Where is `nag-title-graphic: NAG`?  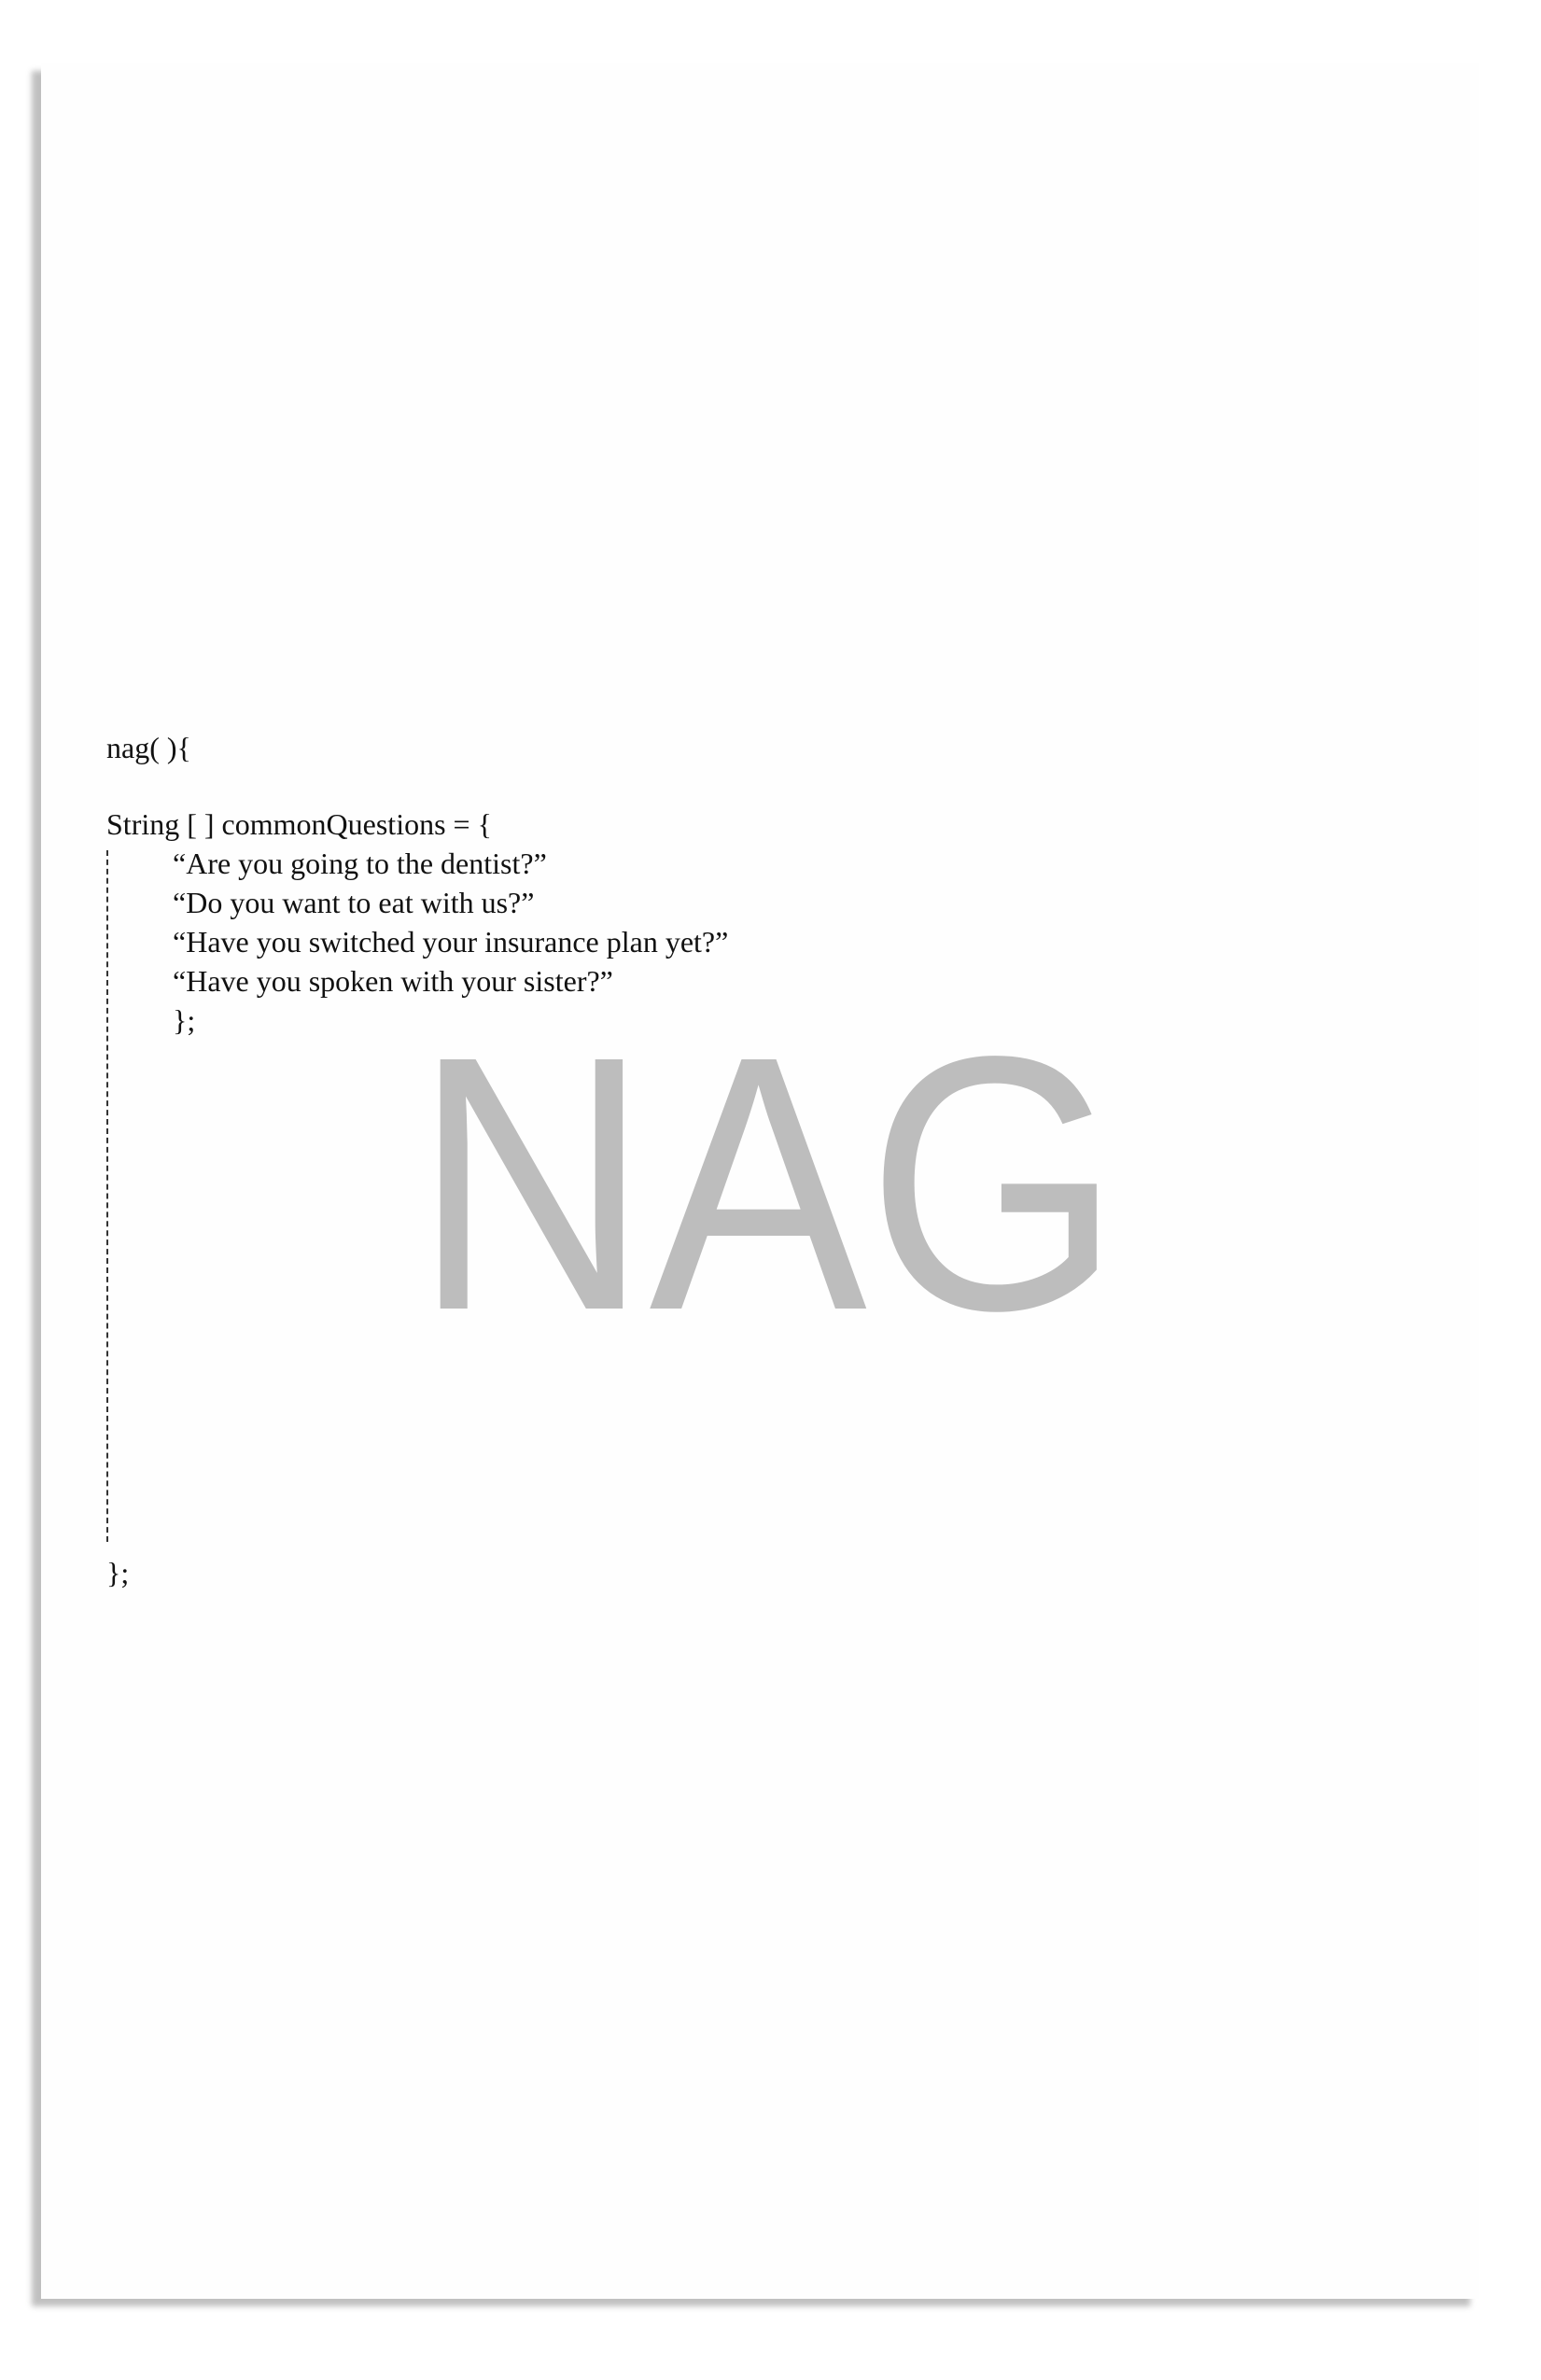
nag-title-graphic: NAG is located at coordinates (767, 1184).